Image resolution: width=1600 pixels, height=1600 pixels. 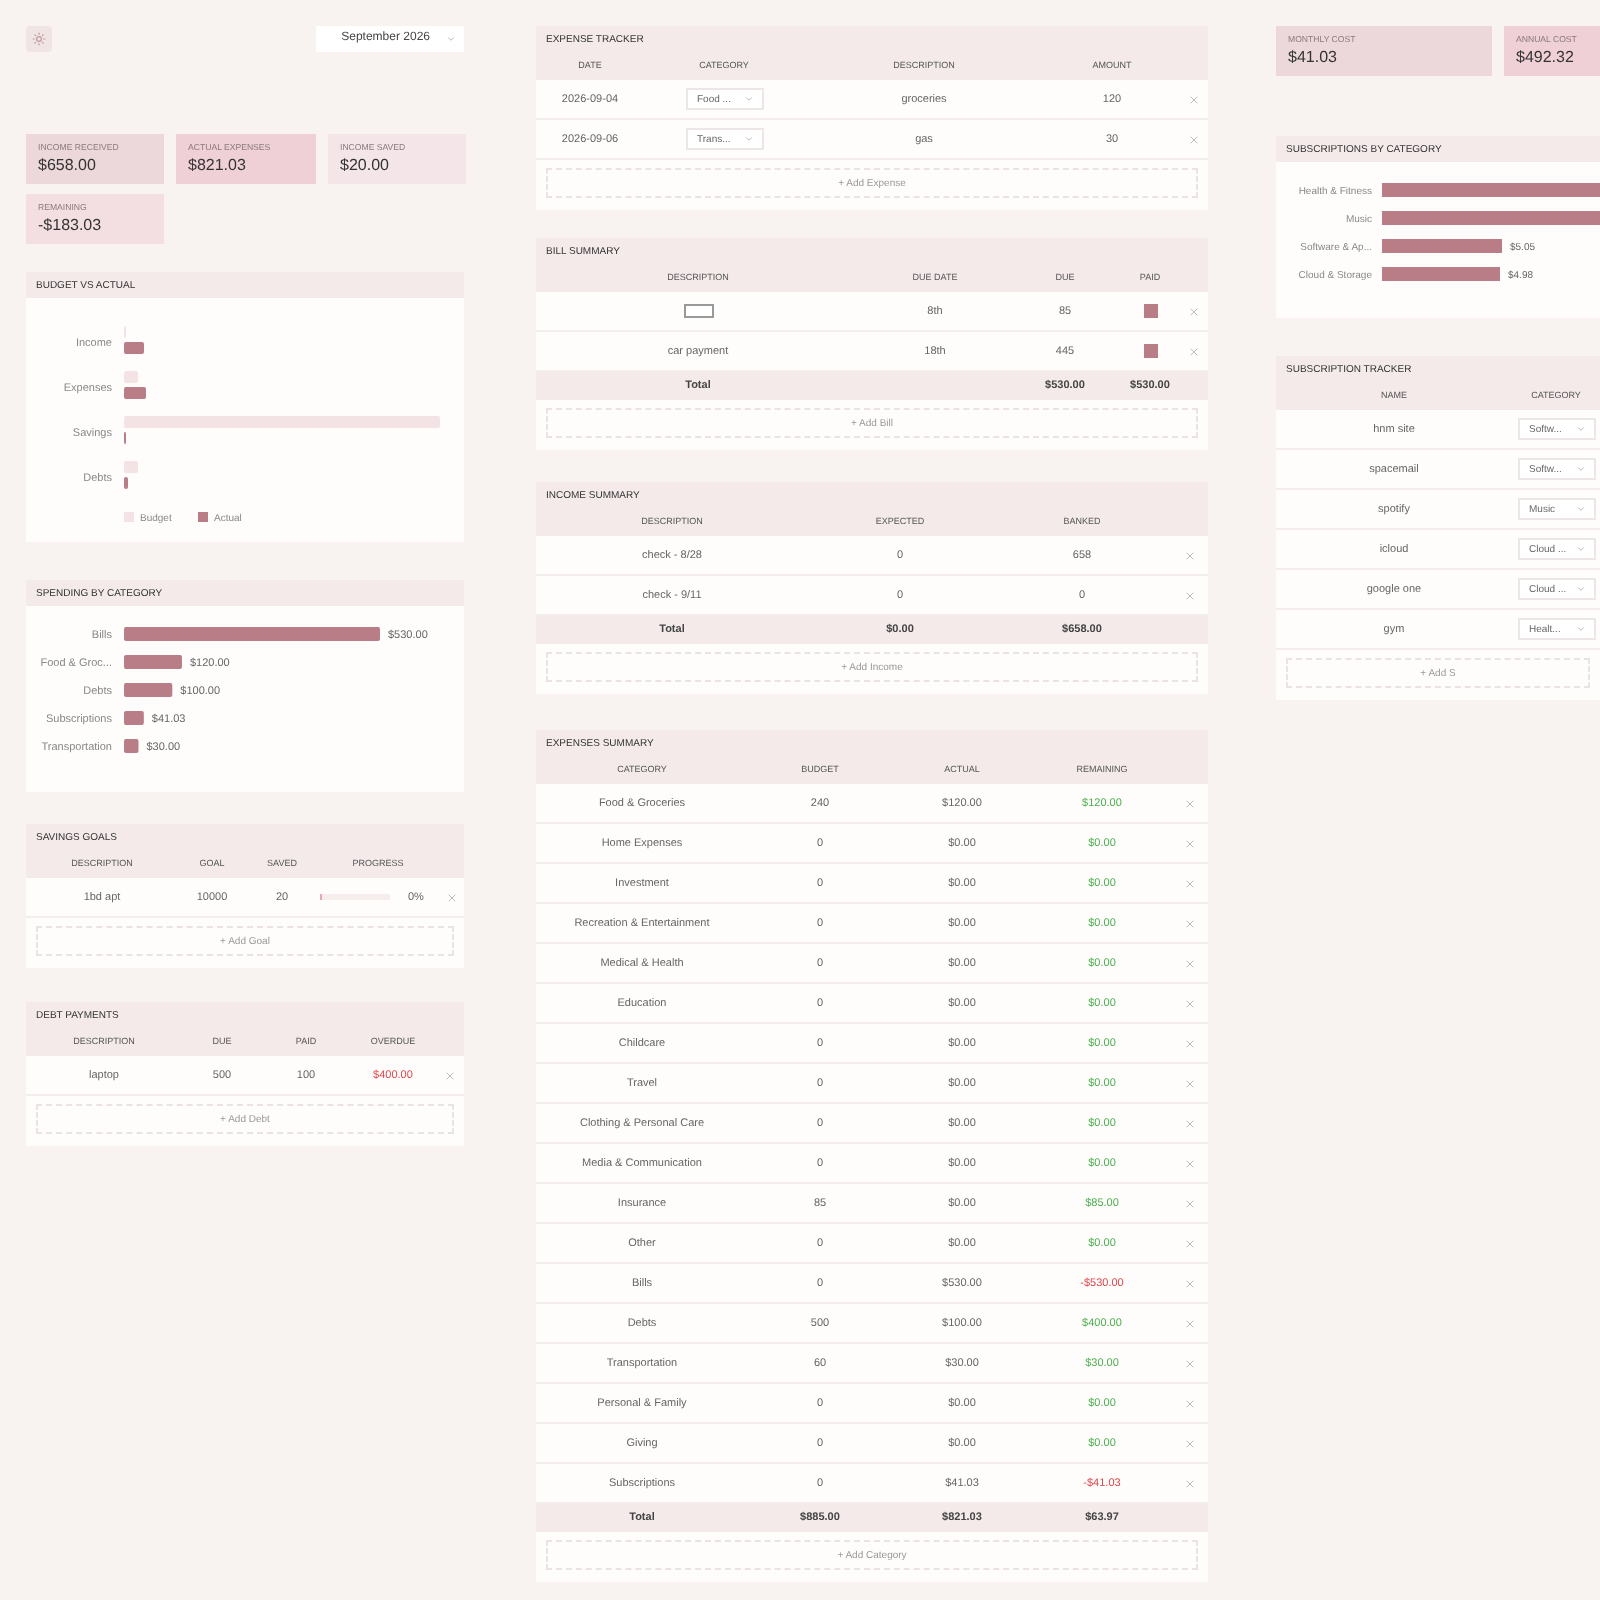 What do you see at coordinates (68, 165) in the screenshot?
I see `stat-value: $658.00` at bounding box center [68, 165].